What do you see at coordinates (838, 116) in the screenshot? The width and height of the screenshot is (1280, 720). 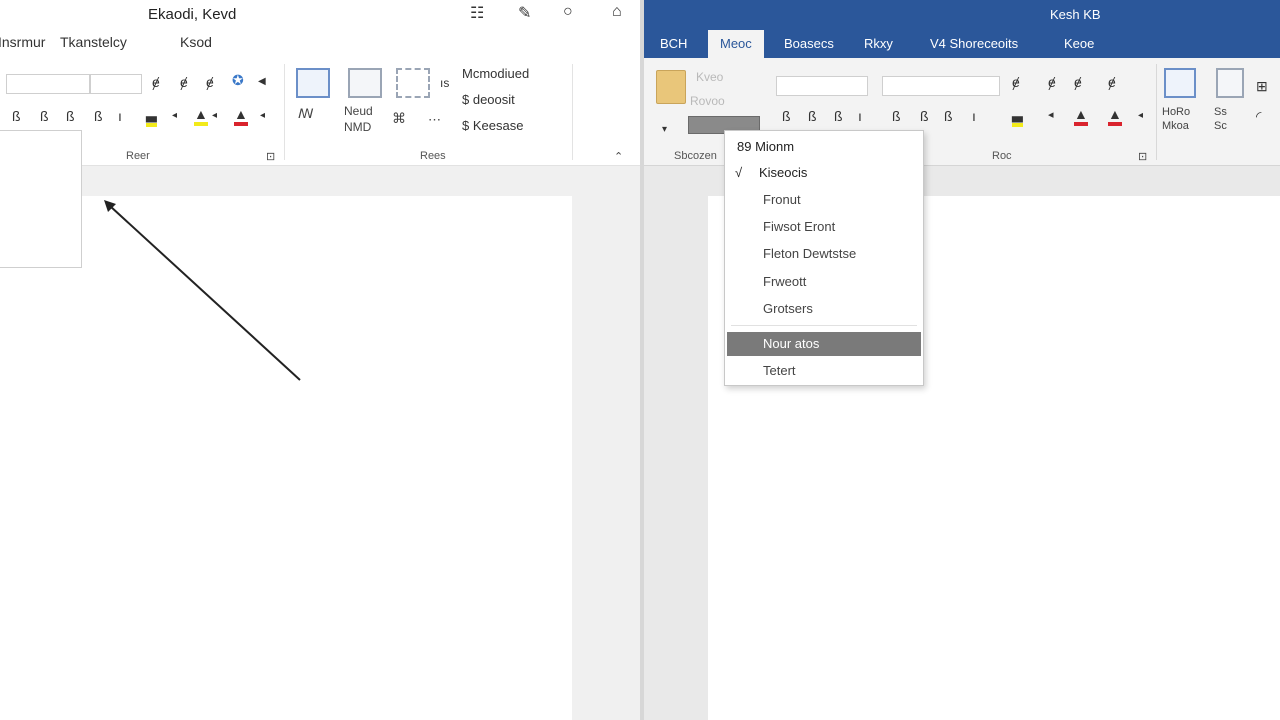 I see `underline-icon-right: ß` at bounding box center [838, 116].